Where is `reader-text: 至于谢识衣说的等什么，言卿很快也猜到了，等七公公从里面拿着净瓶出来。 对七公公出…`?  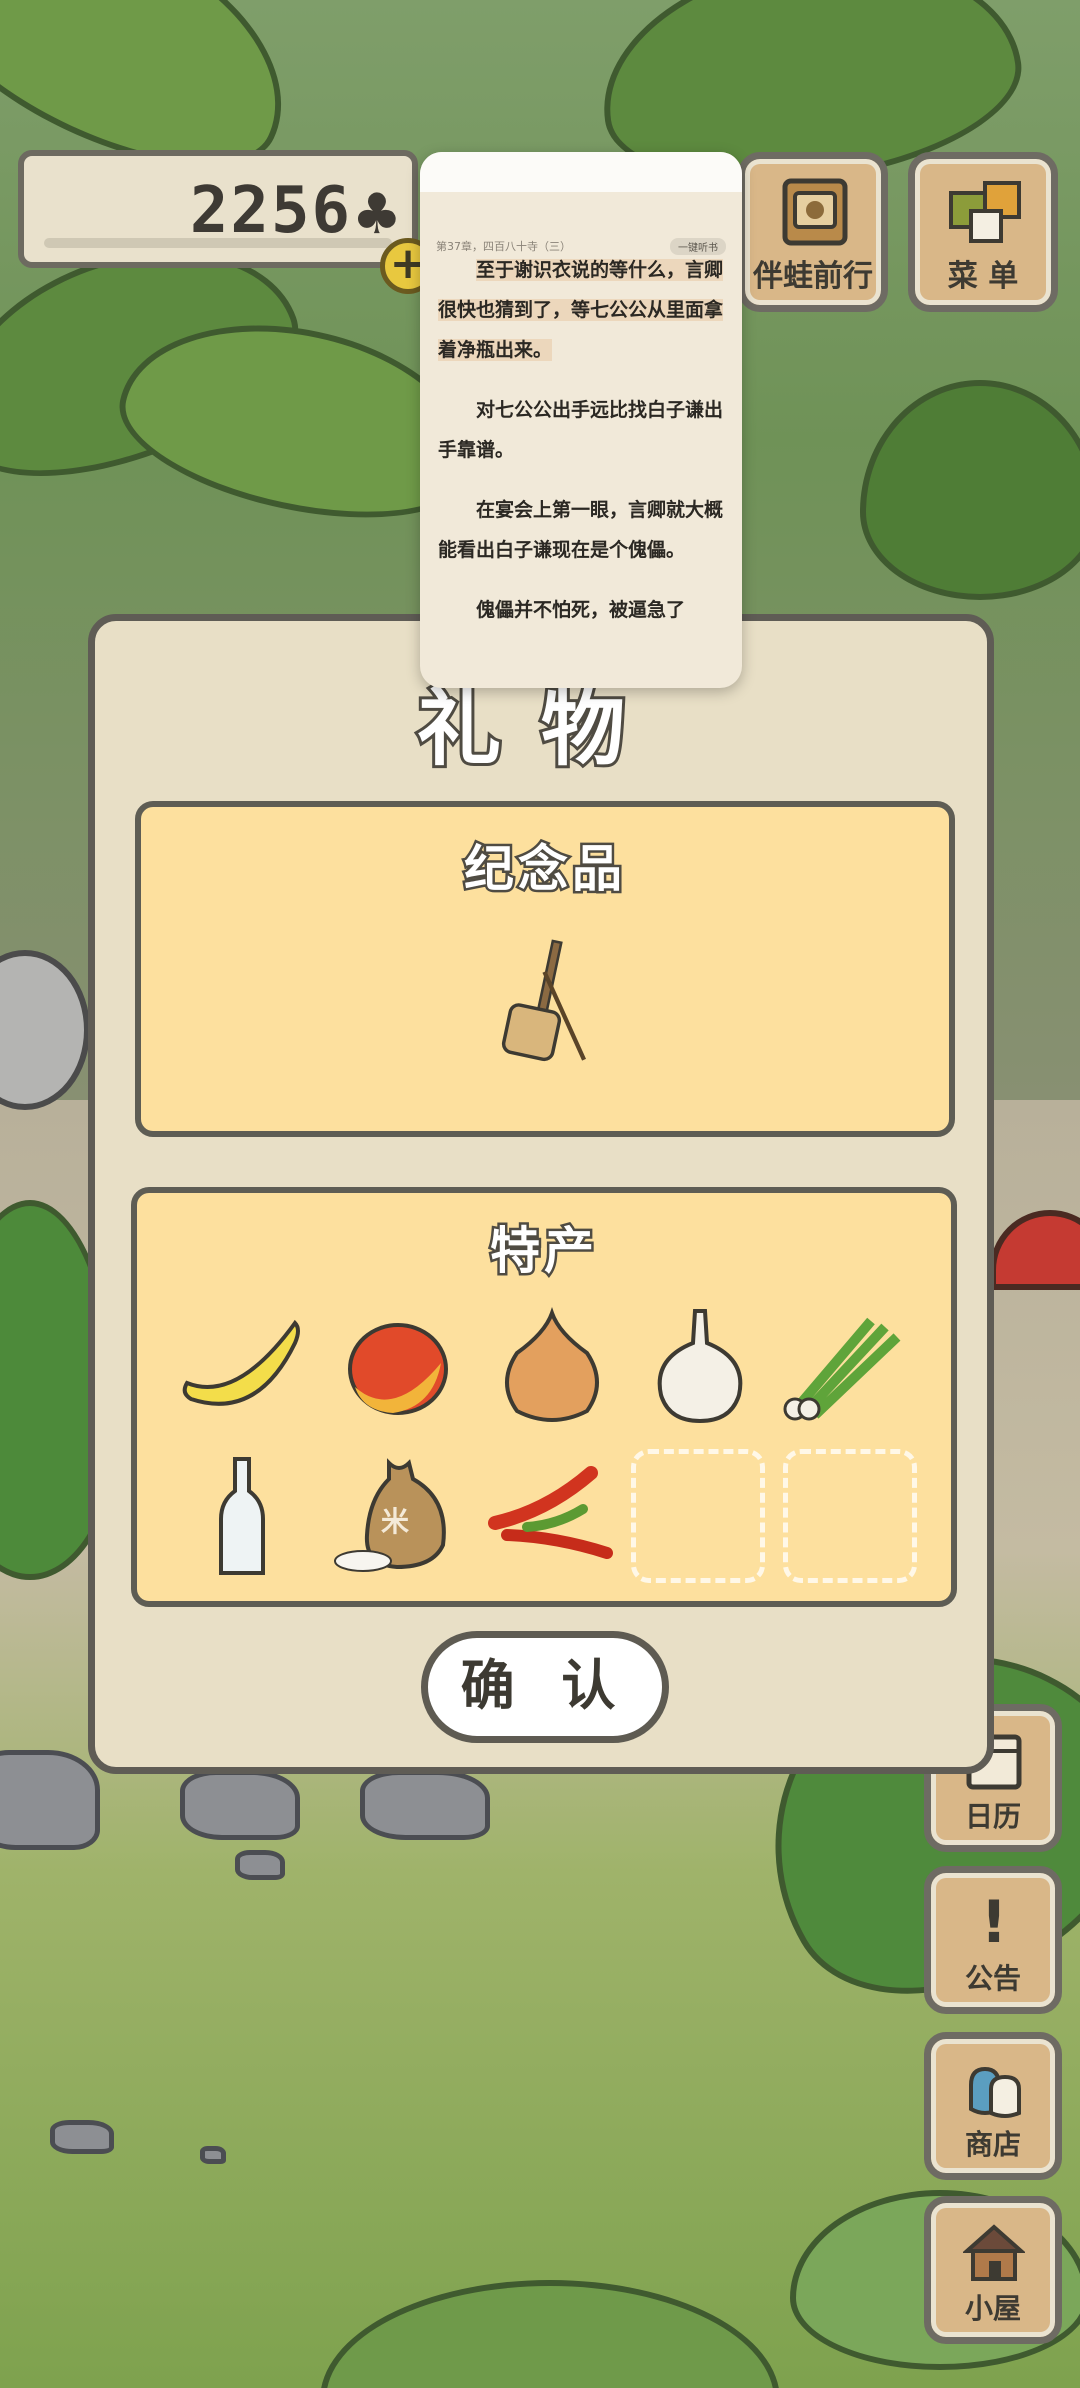 reader-text: 至于谢识衣说的等什么，言卿很快也猜到了，等七公公从里面拿着净瓶出来。 对七公公出… is located at coordinates (583, 450).